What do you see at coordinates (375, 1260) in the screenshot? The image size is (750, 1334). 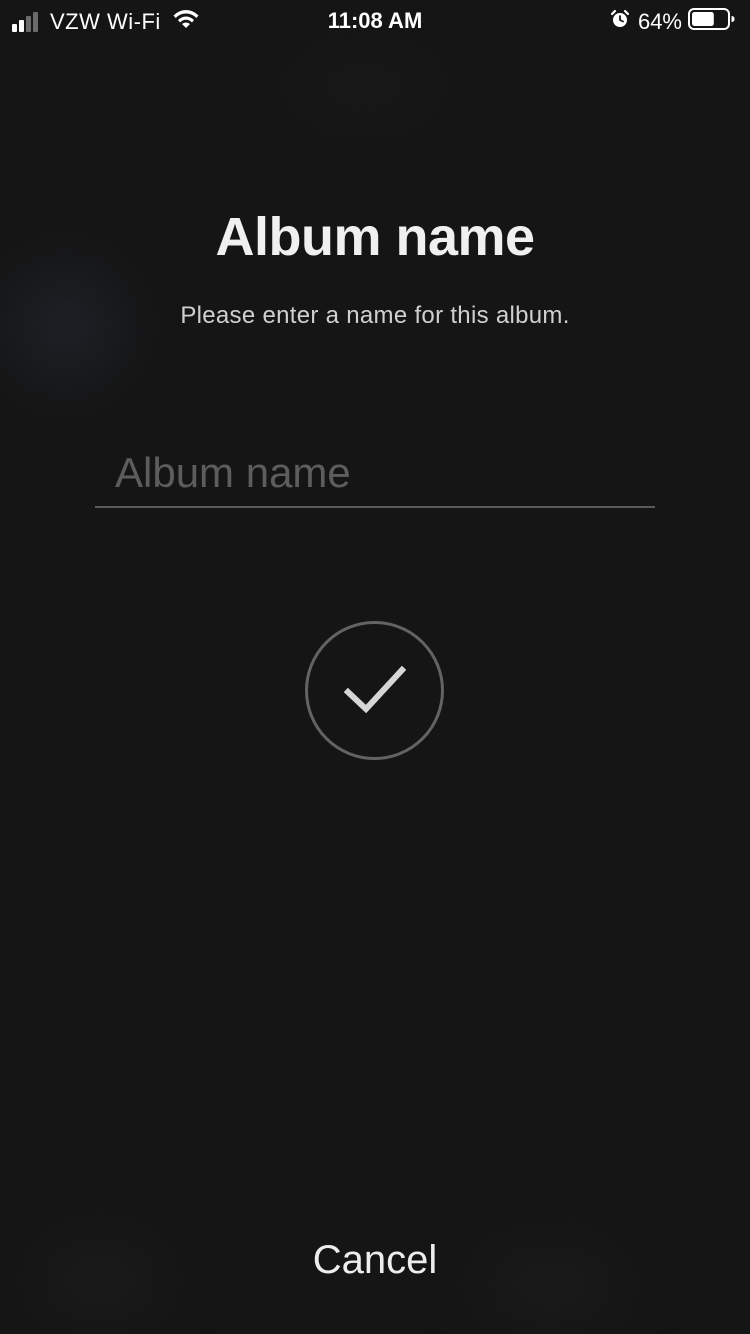 I see `cancel-button: Cancel` at bounding box center [375, 1260].